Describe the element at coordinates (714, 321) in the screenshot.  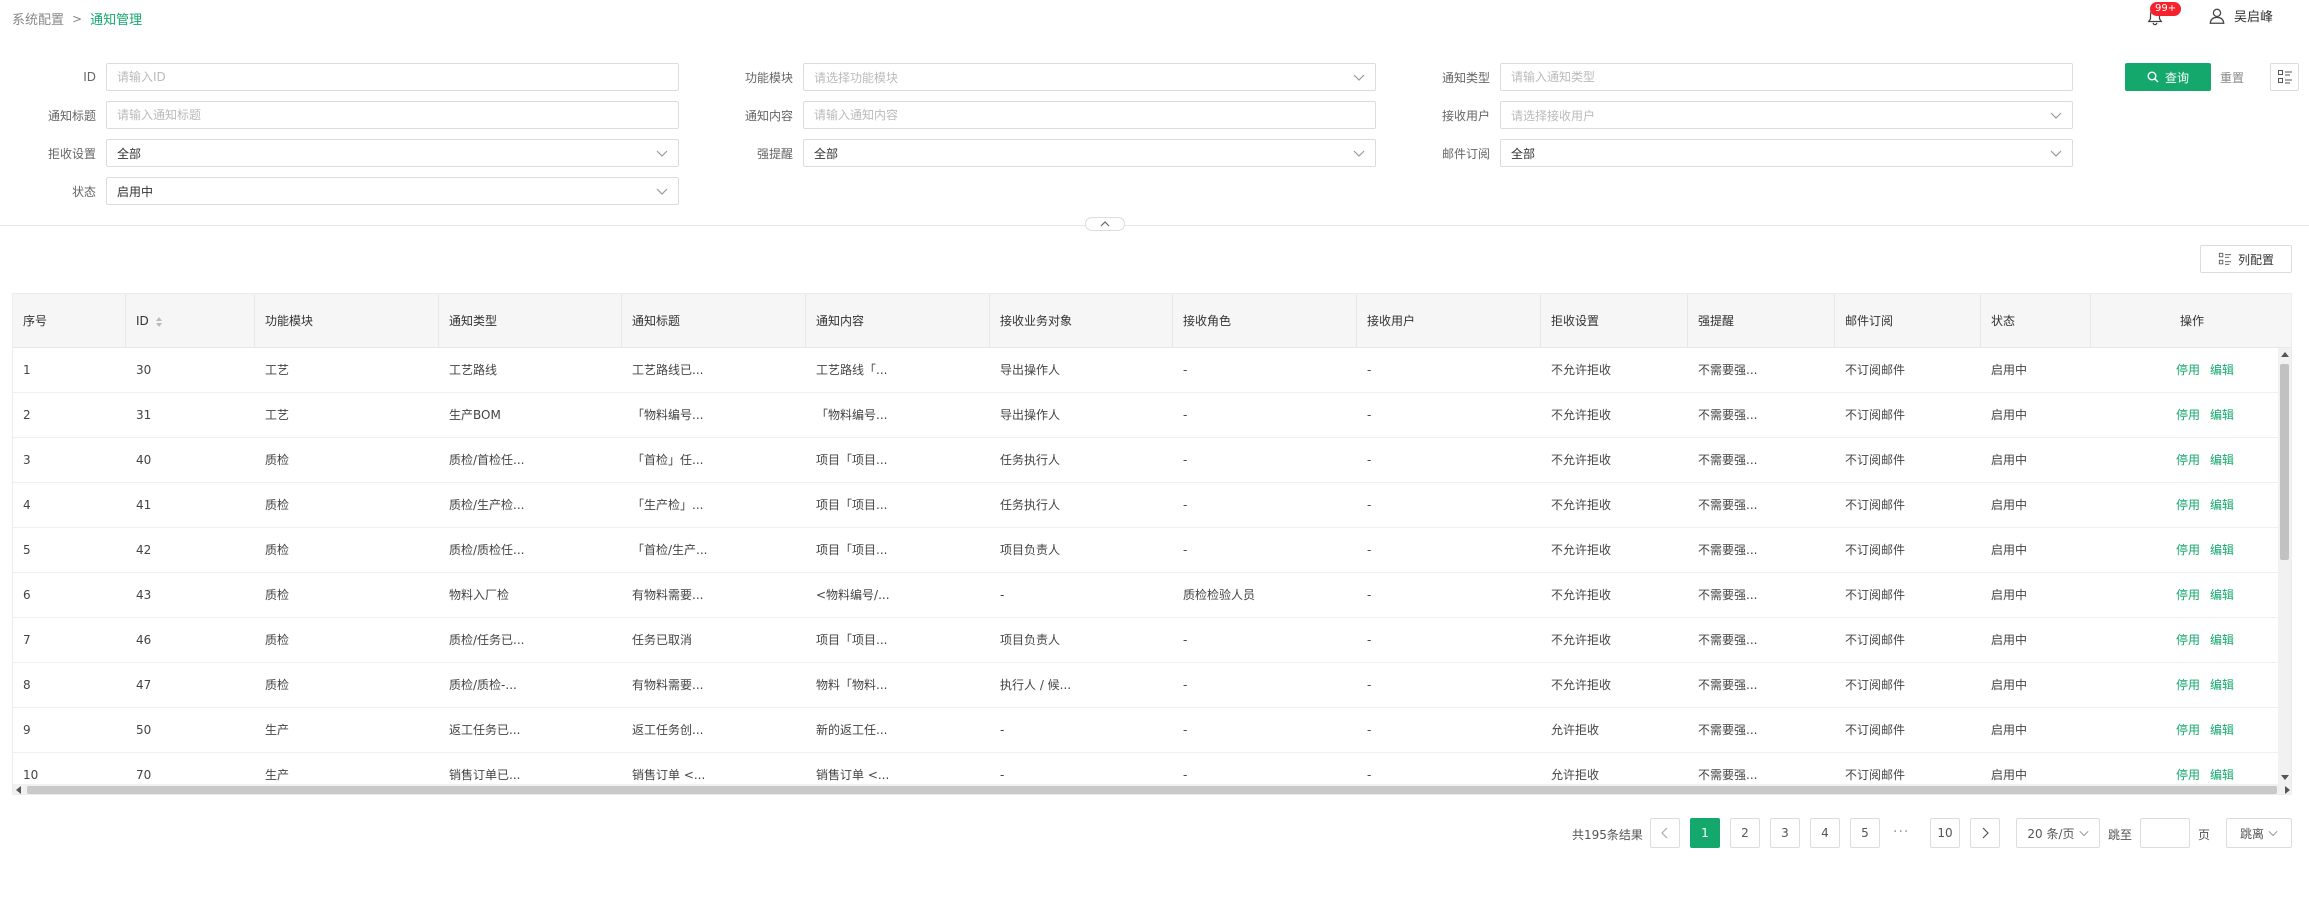
I see `col-header-title: 通知标题` at that location.